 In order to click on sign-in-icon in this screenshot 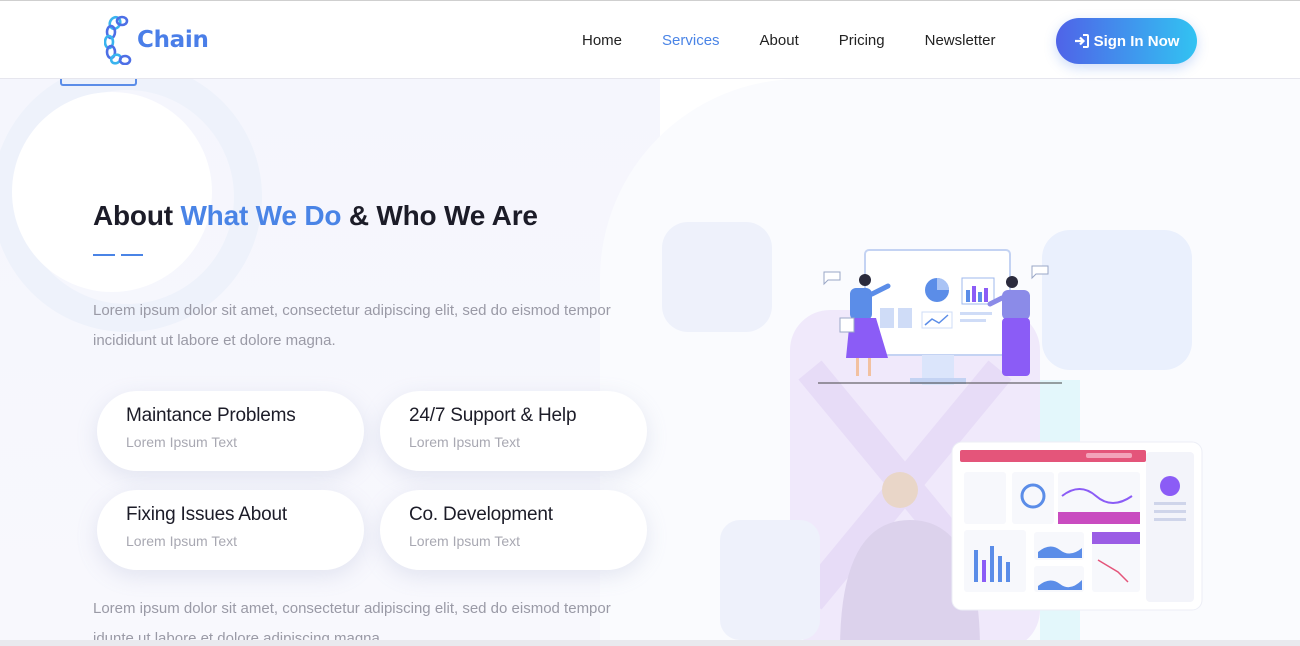, I will do `click(1081, 41)`.